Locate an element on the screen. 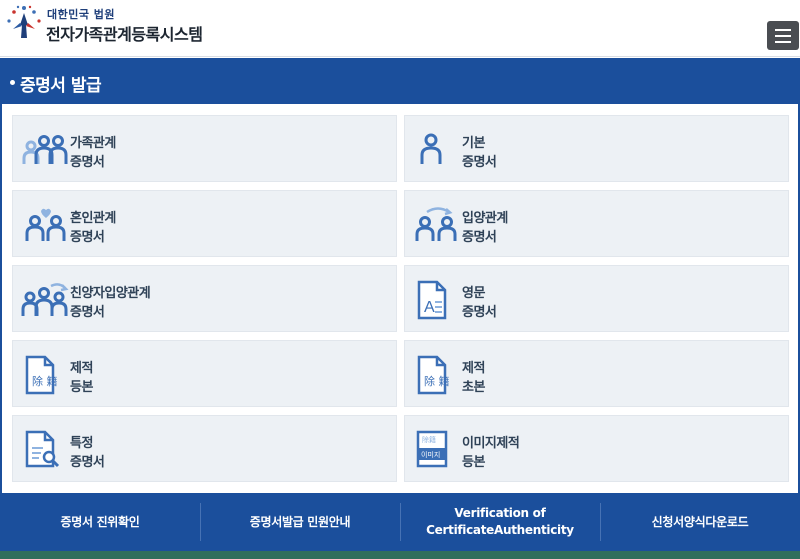 This screenshot has width=800, height=559. english-document-icon: A is located at coordinates (432, 300).